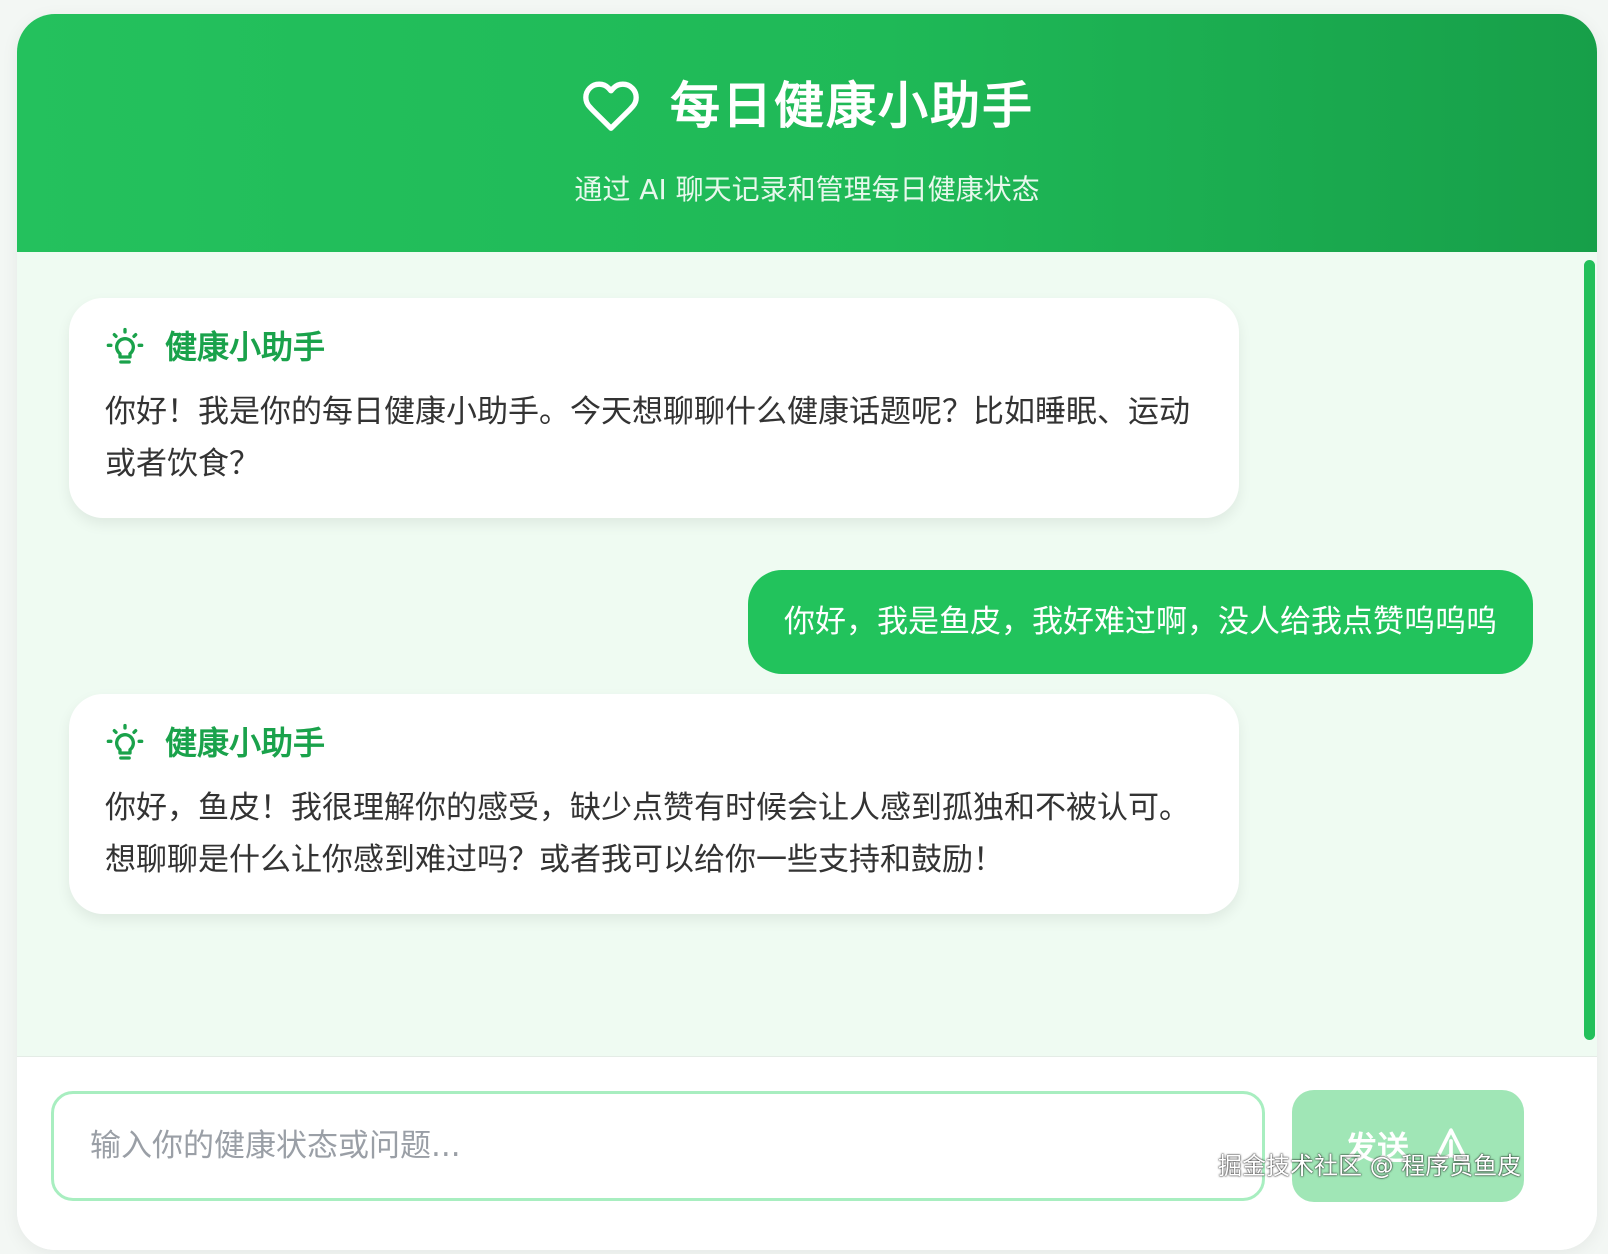 The image size is (1608, 1254). What do you see at coordinates (1370, 1166) in the screenshot?
I see `watermark: 掘金技术社区 @ 程序员鱼皮` at bounding box center [1370, 1166].